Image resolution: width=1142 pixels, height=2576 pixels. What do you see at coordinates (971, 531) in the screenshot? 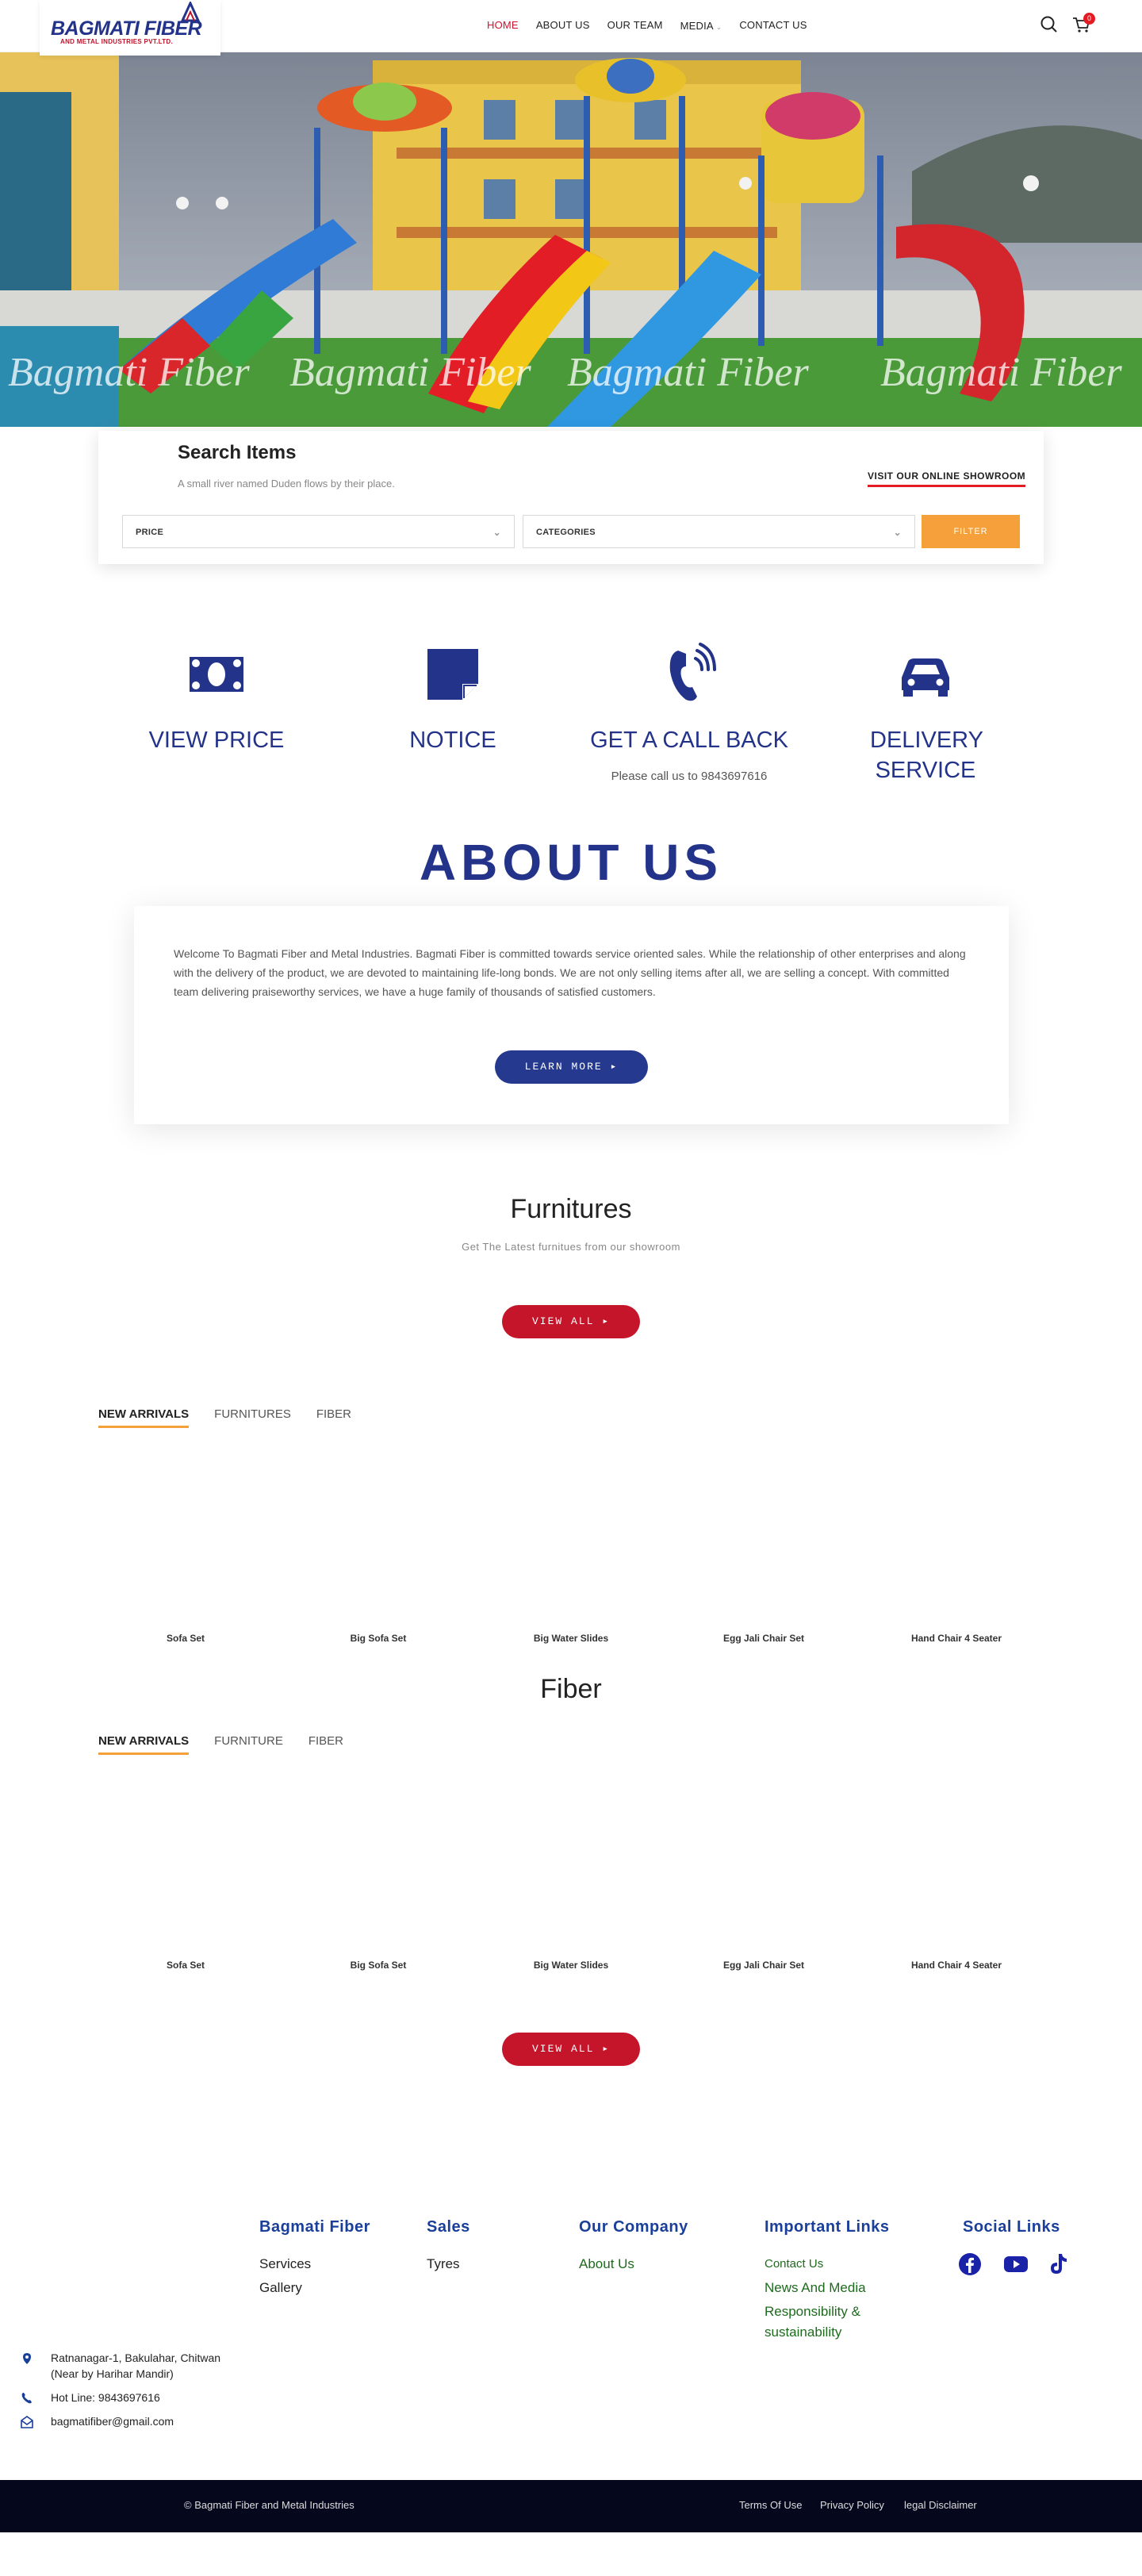
I see `filter-button: FILTER` at bounding box center [971, 531].